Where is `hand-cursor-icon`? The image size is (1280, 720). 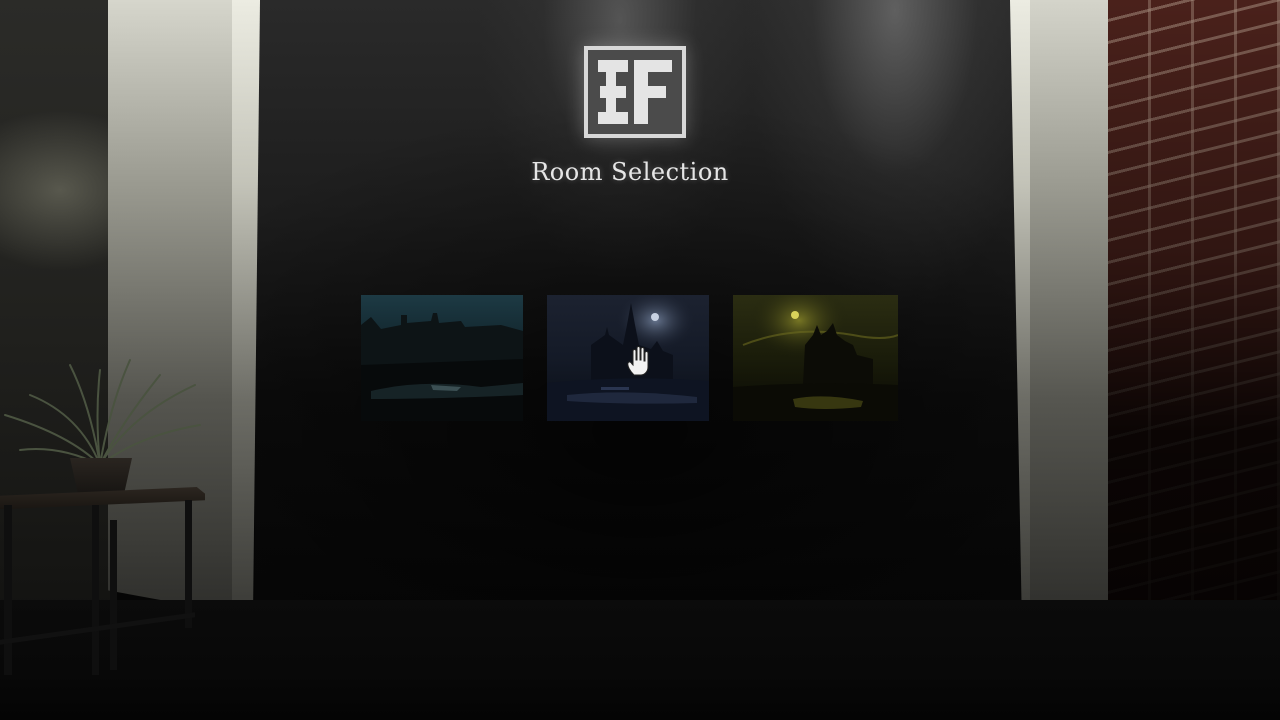 hand-cursor-icon is located at coordinates (638, 361).